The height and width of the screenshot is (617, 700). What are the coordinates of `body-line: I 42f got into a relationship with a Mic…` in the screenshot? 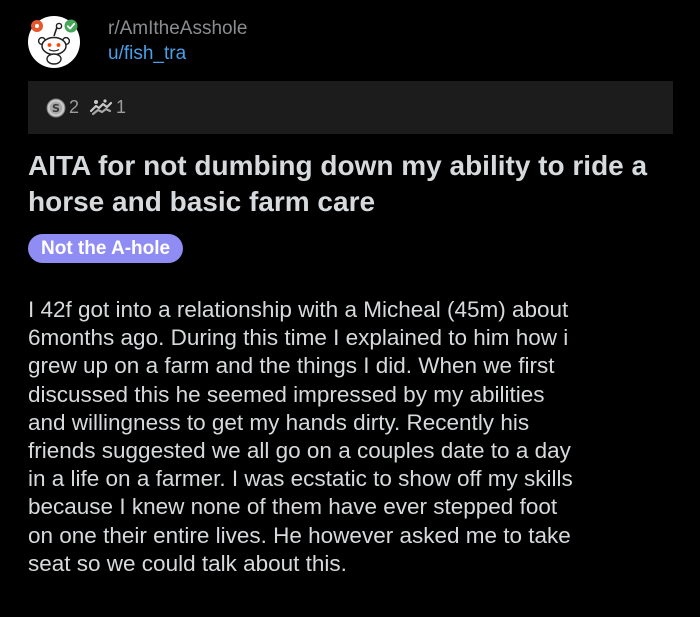 It's located at (298, 309).